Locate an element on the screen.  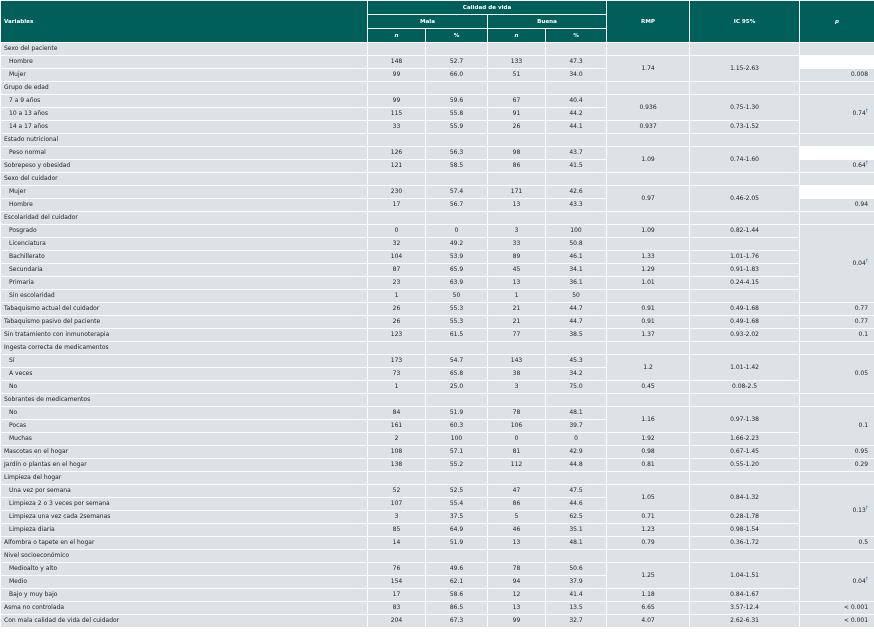
cell-n-buena: 13 is located at coordinates (516, 608).